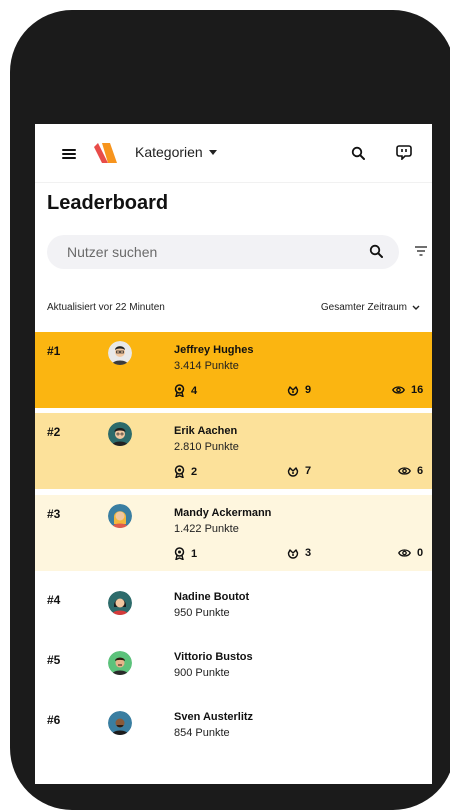  I want to click on user-name: Vittorio Bustos, so click(213, 657).